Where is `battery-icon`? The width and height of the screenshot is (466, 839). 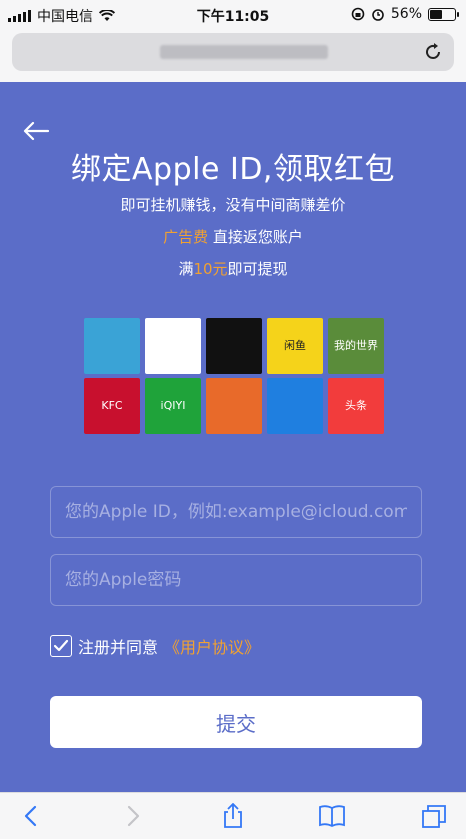
battery-icon is located at coordinates (443, 14).